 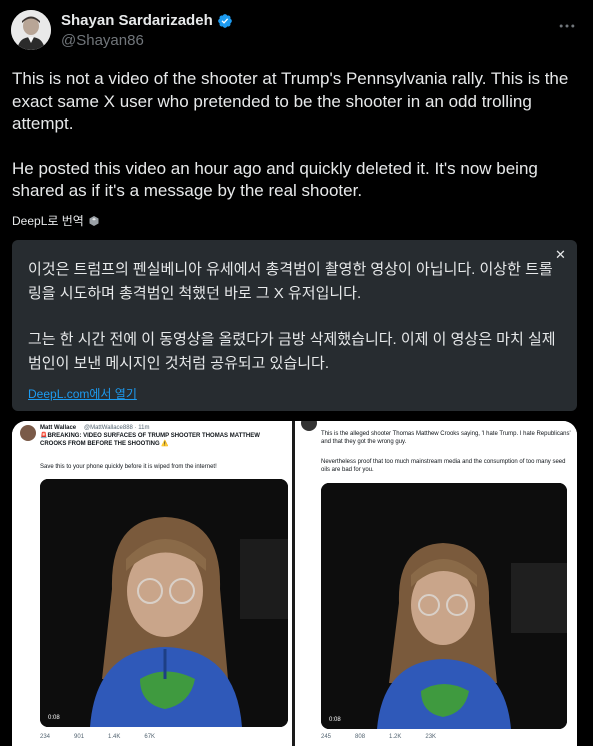 What do you see at coordinates (31, 30) in the screenshot?
I see `author-avatar` at bounding box center [31, 30].